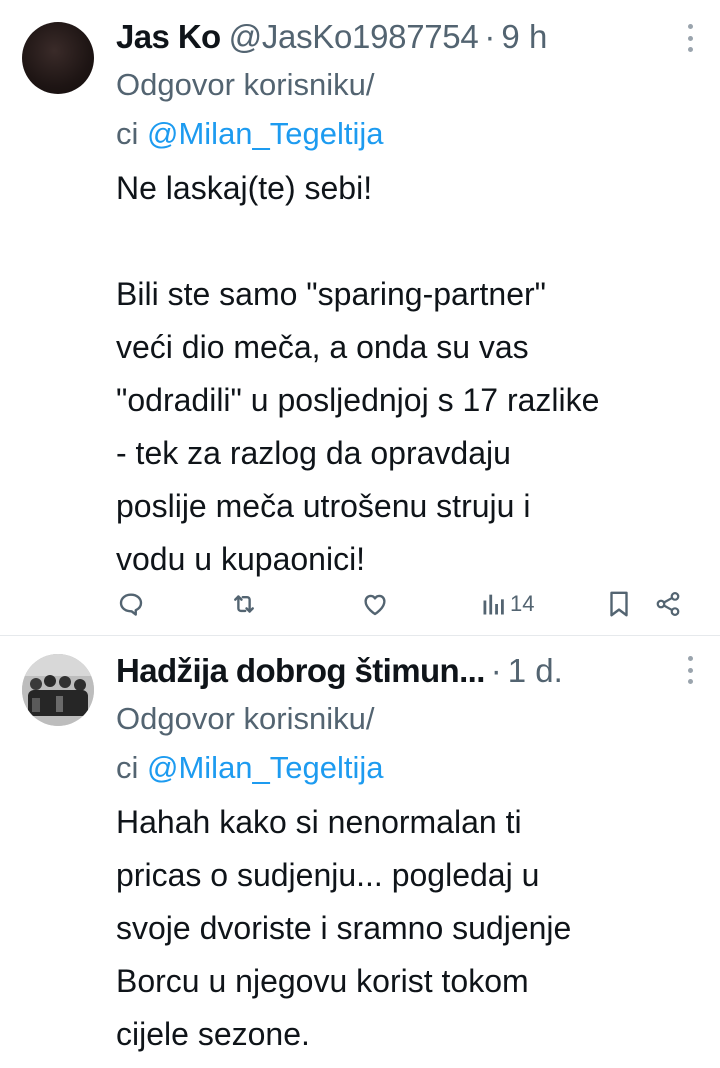  I want to click on tweet-header: Hadžija dobrog štimun... · 1 d., so click(411, 671).